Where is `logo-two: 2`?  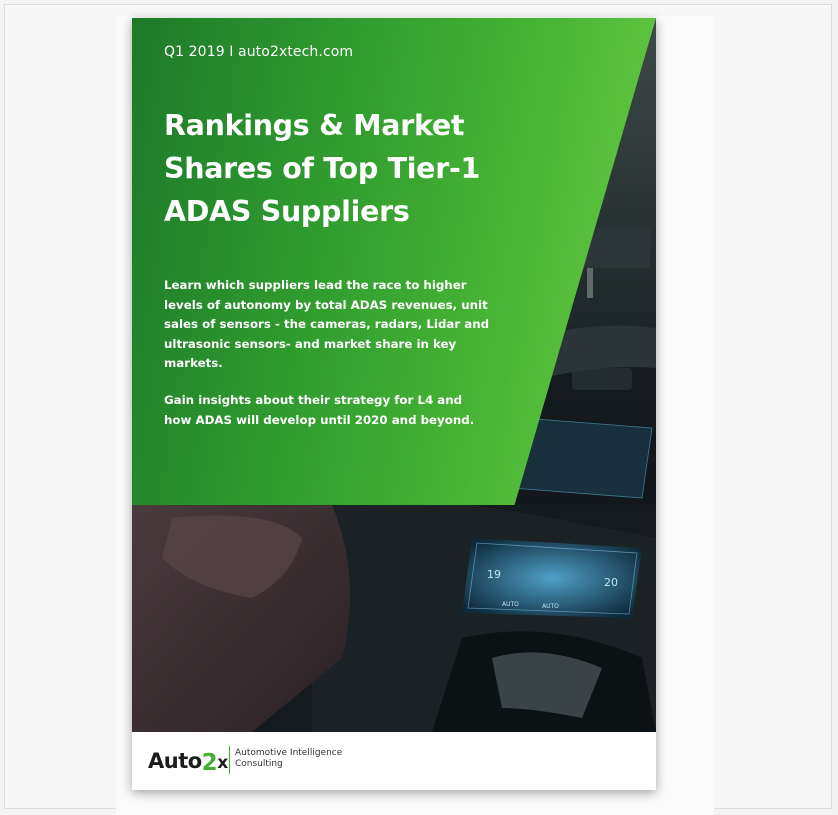 logo-two: 2 is located at coordinates (209, 763).